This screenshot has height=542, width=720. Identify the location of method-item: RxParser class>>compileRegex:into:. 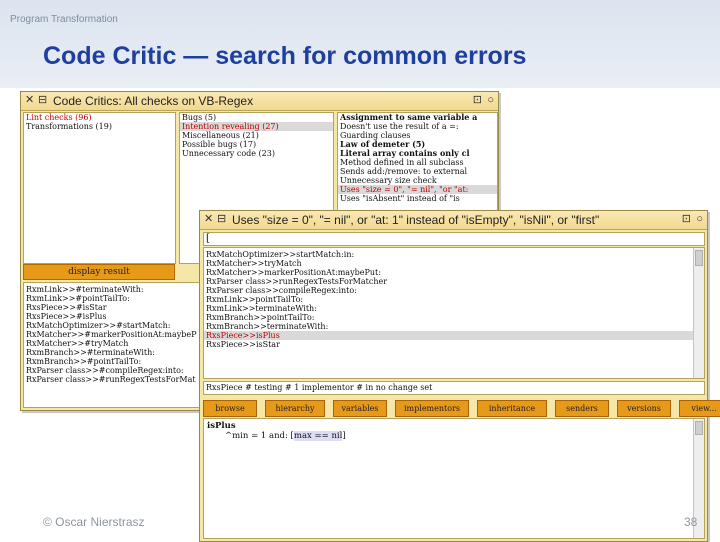
(454, 290).